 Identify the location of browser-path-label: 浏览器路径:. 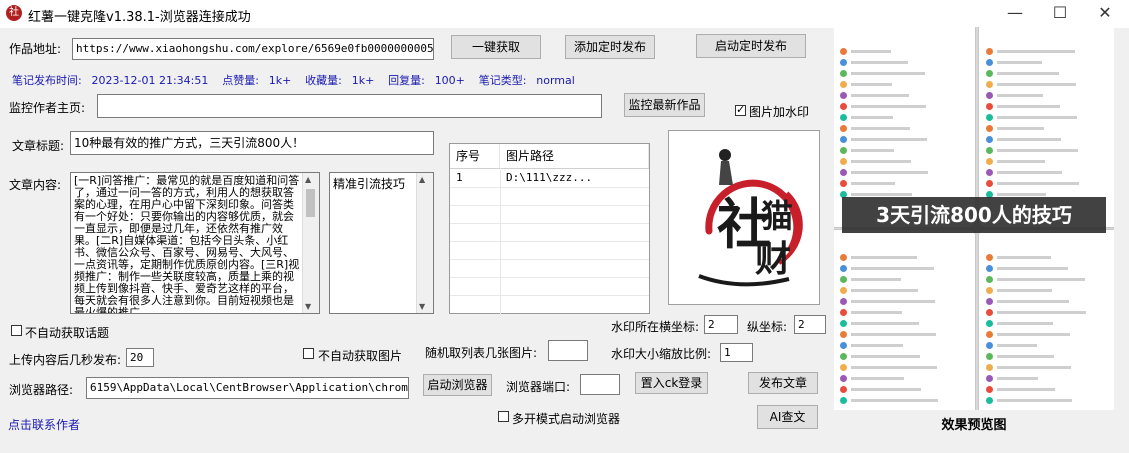
(41, 390).